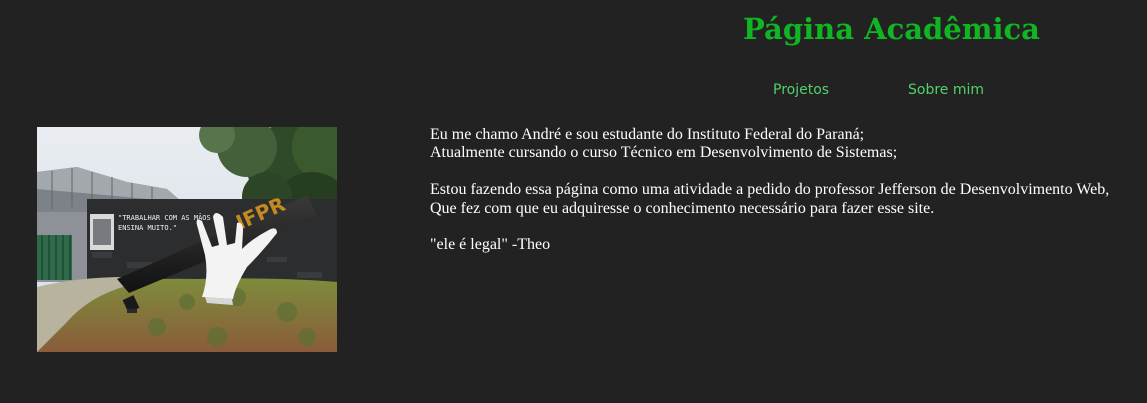  Describe the element at coordinates (801, 90) in the screenshot. I see `nav-link-projetos: Projetos` at that location.